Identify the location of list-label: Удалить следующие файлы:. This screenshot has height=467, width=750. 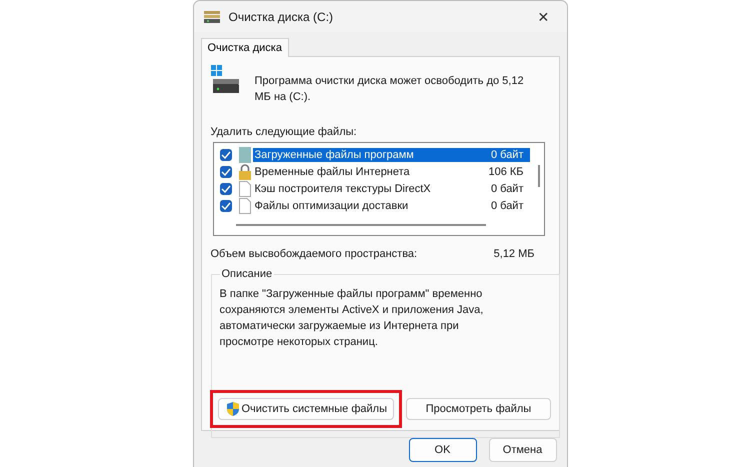
(284, 132).